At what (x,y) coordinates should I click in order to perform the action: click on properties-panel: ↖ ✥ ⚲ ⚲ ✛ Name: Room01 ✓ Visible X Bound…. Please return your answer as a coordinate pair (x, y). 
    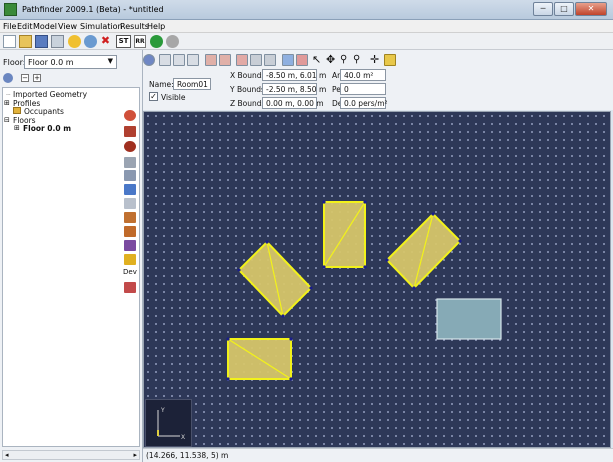
    Looking at the image, I should click on (378, 80).